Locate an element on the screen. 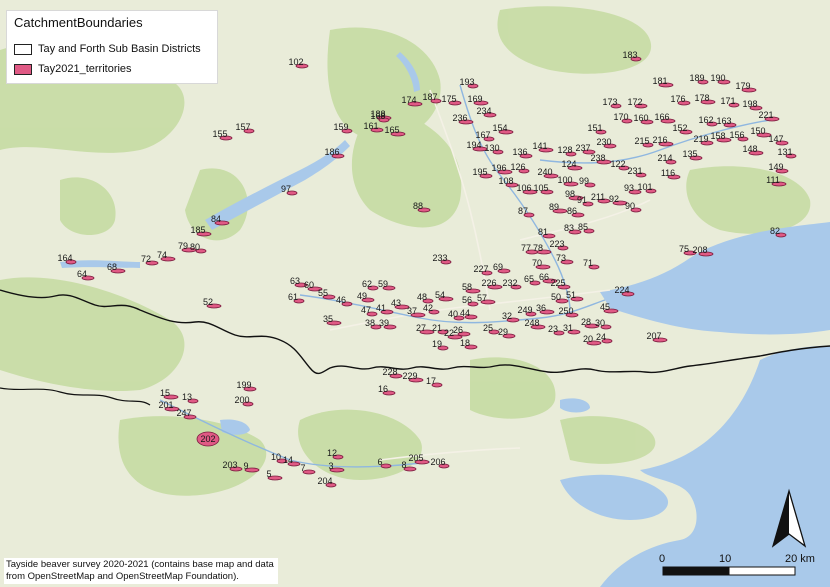 This screenshot has width=830, height=587. territory-label-126: 126 is located at coordinates (517, 167).